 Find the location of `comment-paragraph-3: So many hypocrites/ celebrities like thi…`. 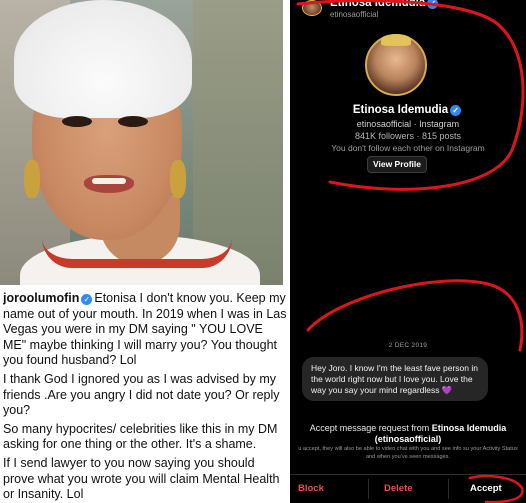

comment-paragraph-3: So many hypocrites/ celebrities like thi… is located at coordinates (140, 436).